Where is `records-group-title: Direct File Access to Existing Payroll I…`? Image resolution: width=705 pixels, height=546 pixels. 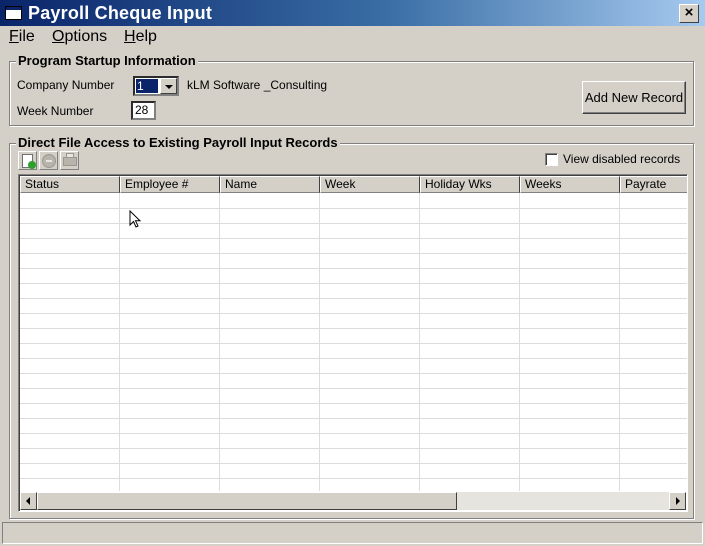
records-group-title: Direct File Access to Existing Payroll I… is located at coordinates (178, 142).